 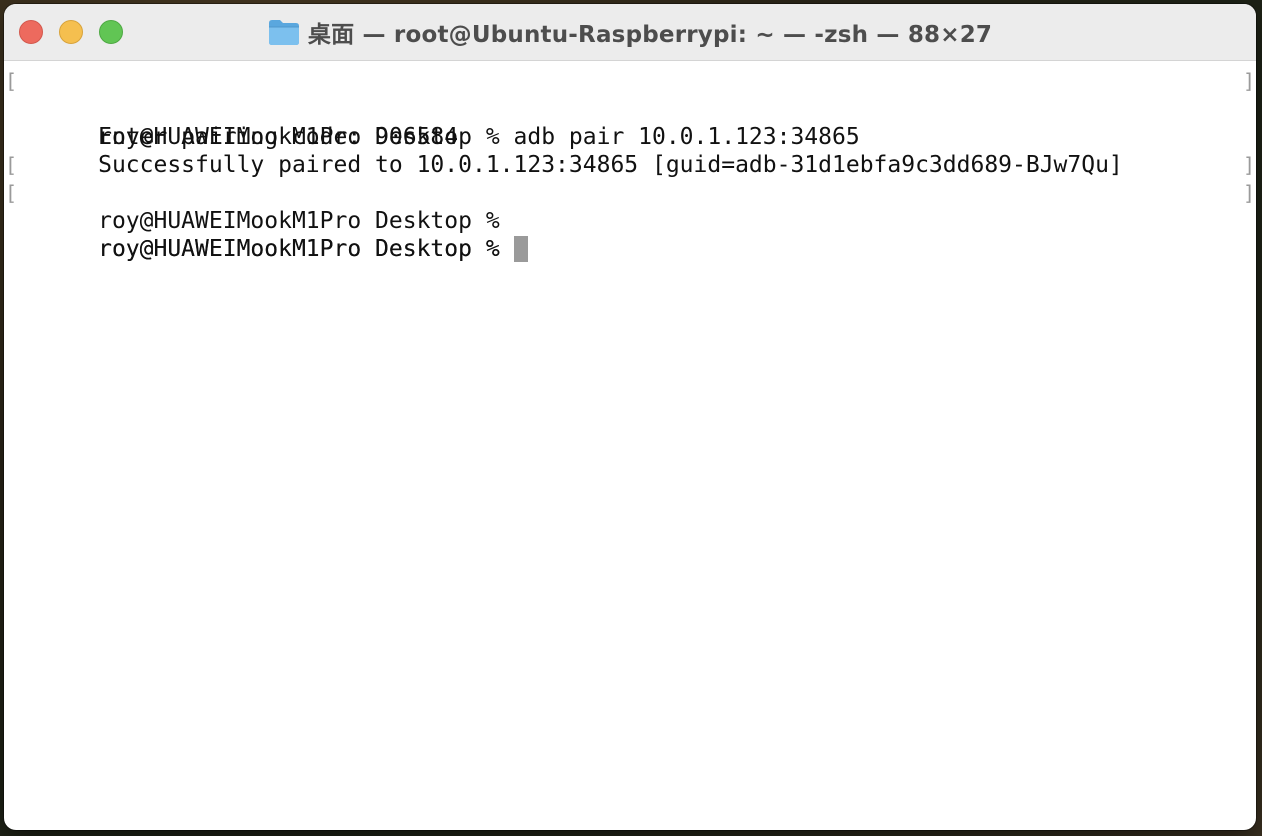 I want to click on prompt-text: roy@HUAWEIMookM1Pro Desktop %, so click(x=306, y=249).